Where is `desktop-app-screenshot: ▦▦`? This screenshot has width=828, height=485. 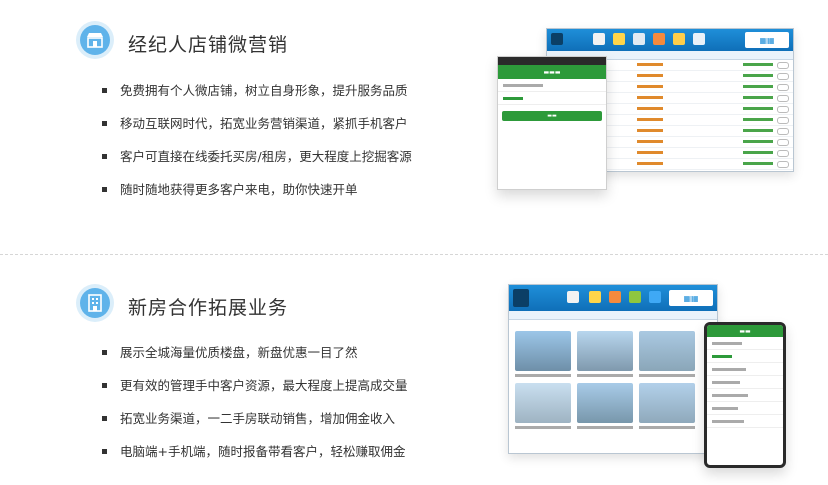
desktop-app-screenshot: ▦▦ is located at coordinates (613, 369).